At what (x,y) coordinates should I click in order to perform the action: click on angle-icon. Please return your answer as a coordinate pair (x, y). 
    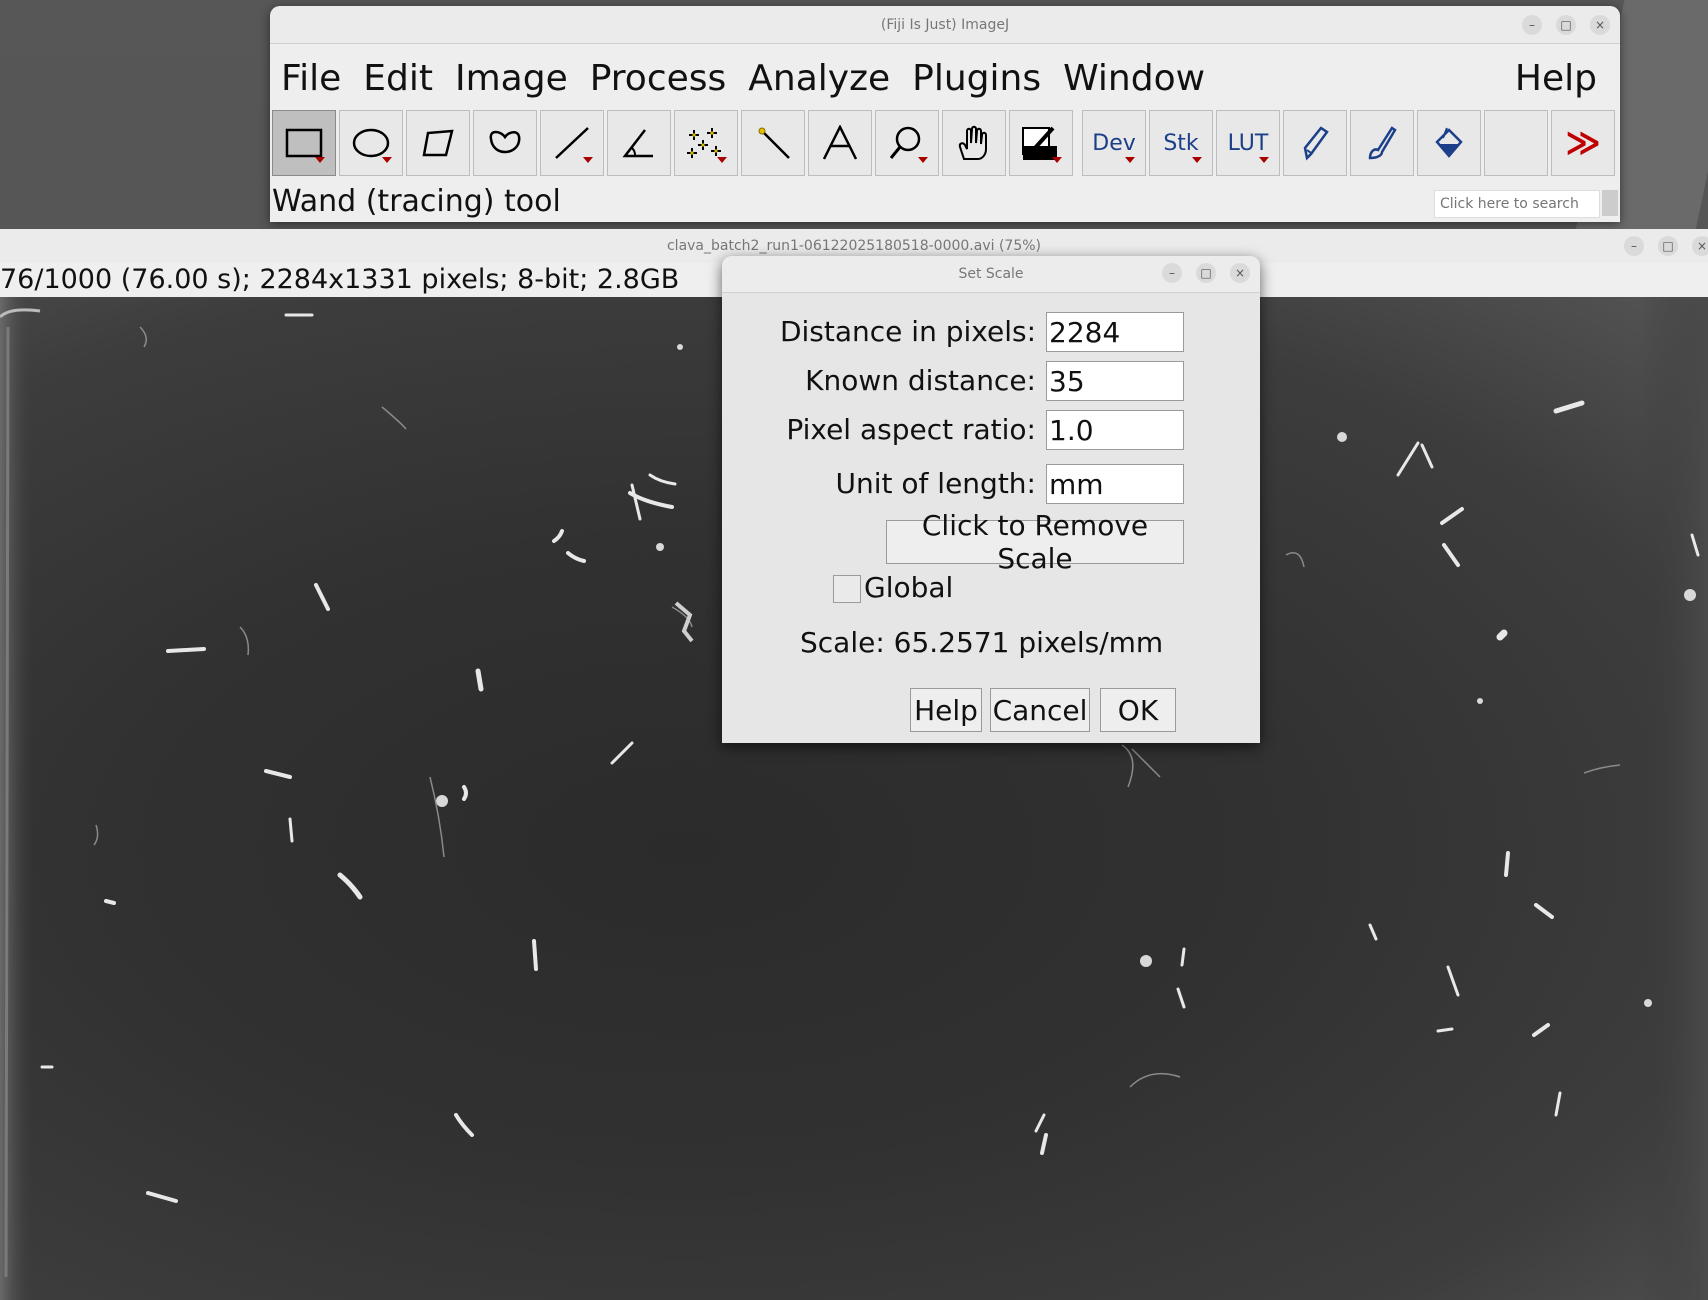
    Looking at the image, I should click on (637, 143).